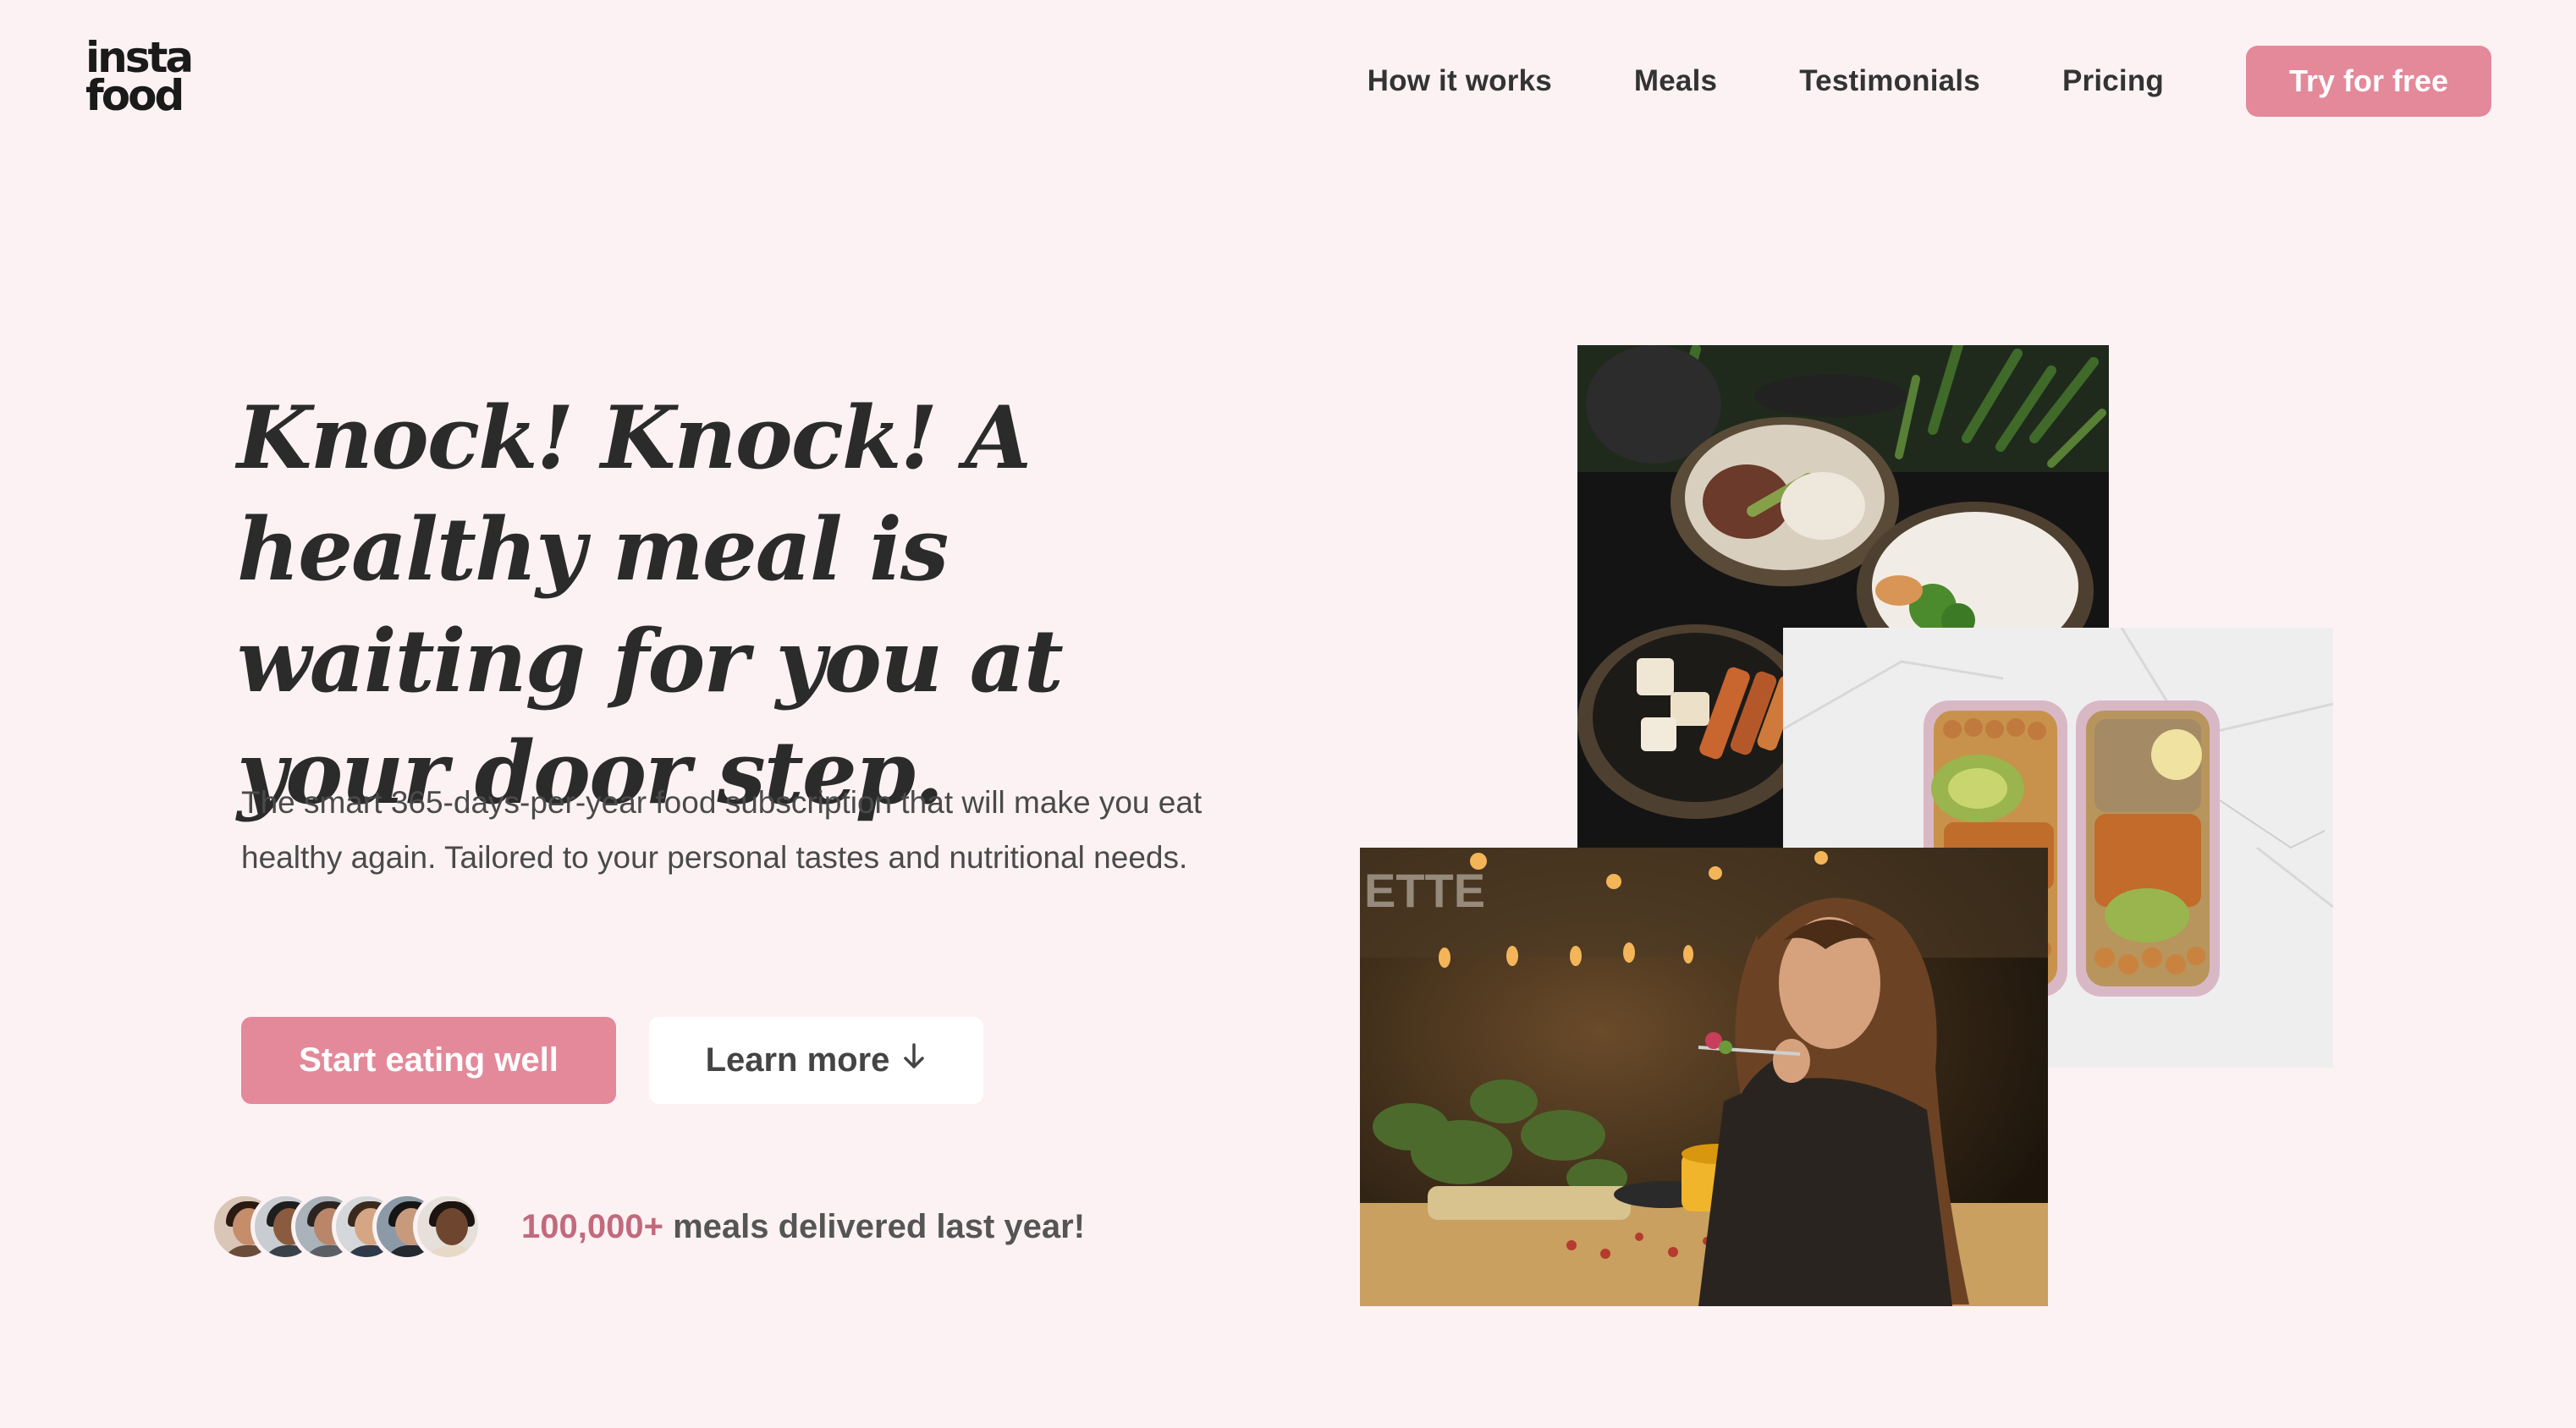 The image size is (2576, 1428). Describe the element at coordinates (134, 95) in the screenshot. I see `logo-line-2: food` at that location.